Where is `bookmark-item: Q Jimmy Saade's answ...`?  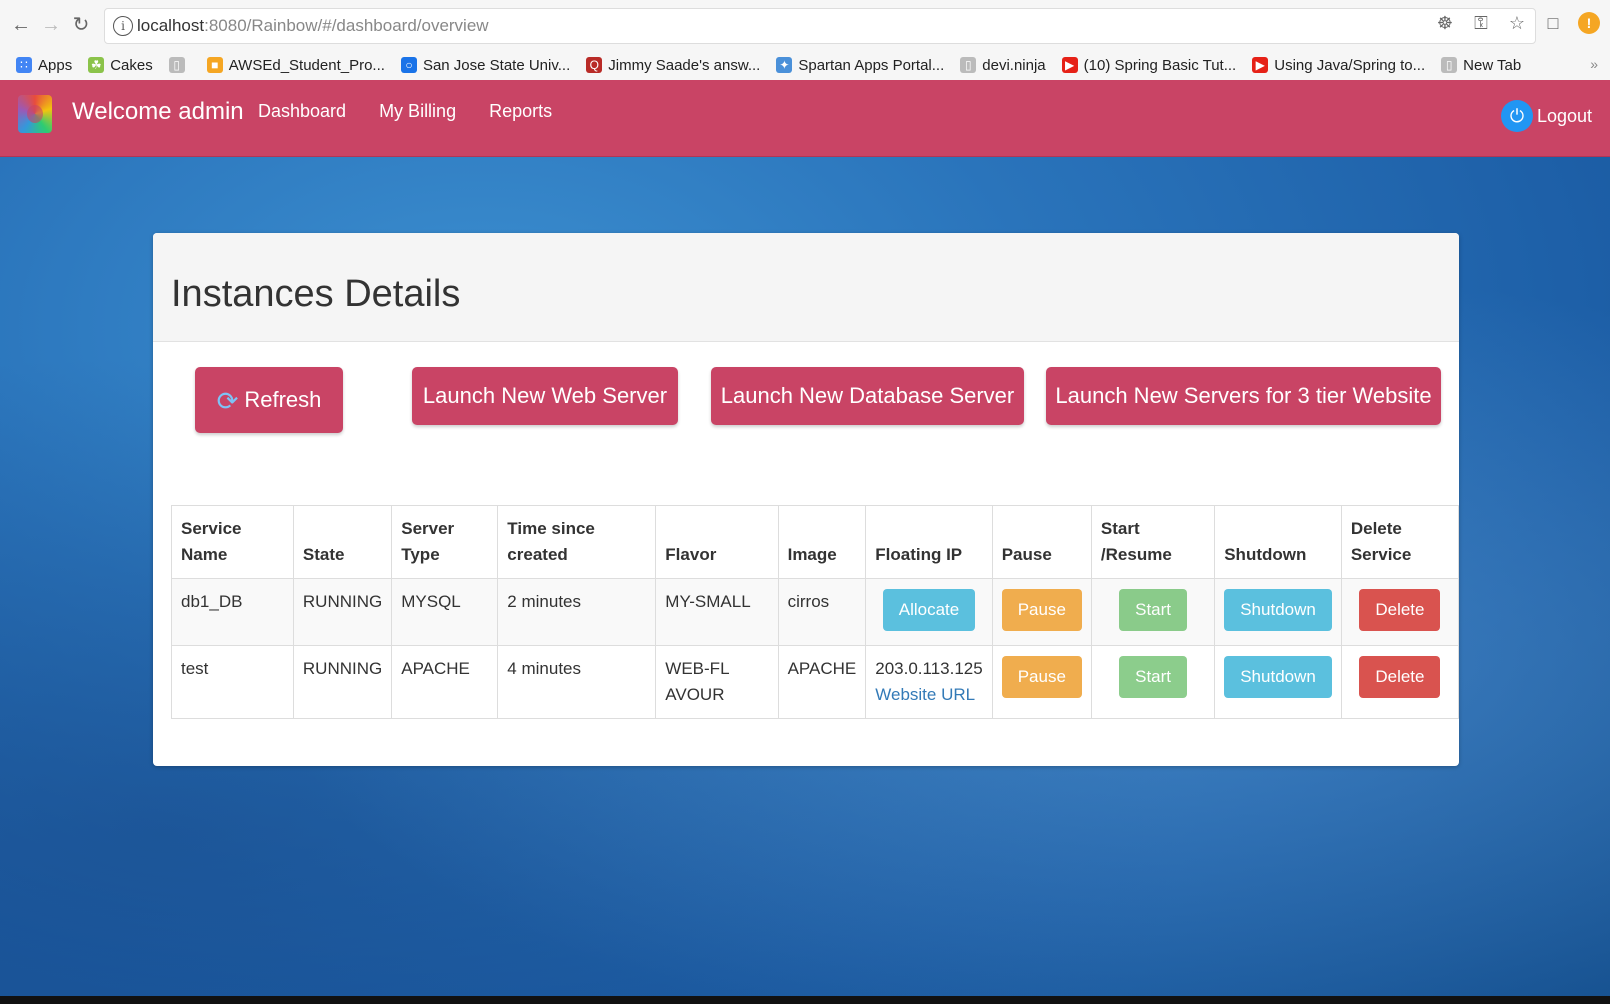 bookmark-item: Q Jimmy Saade's answ... is located at coordinates (673, 65).